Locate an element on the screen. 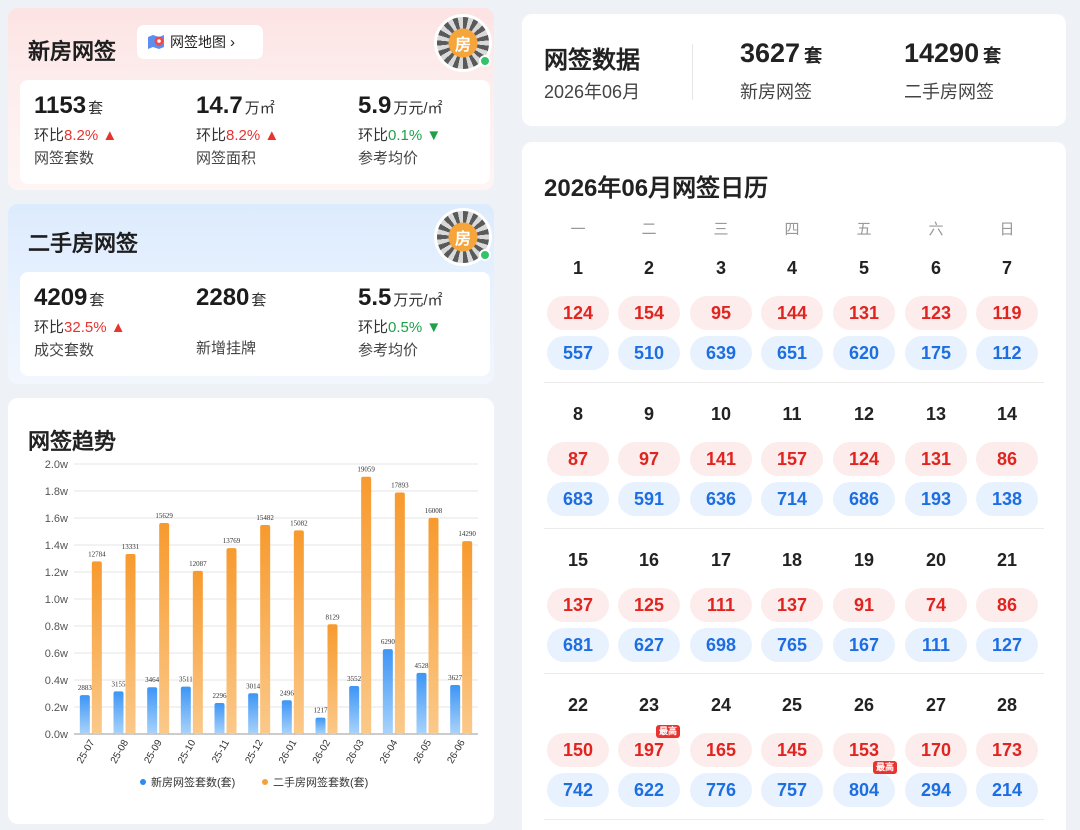 This screenshot has width=1080, height=830. calendar-day: 9 97 591 is located at coordinates (649, 460).